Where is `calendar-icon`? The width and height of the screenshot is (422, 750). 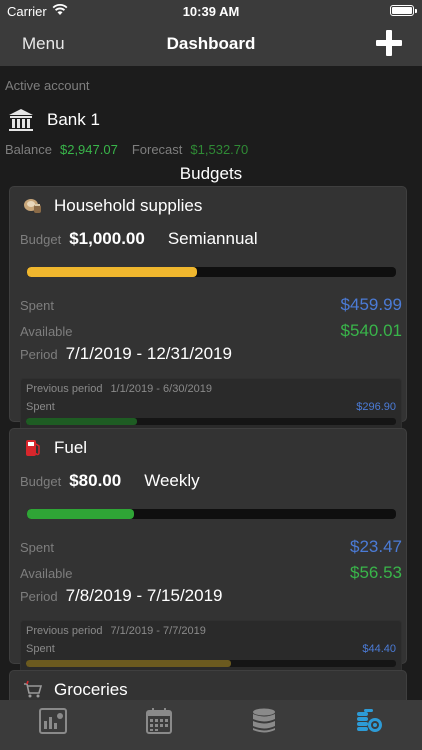 calendar-icon is located at coordinates (159, 721).